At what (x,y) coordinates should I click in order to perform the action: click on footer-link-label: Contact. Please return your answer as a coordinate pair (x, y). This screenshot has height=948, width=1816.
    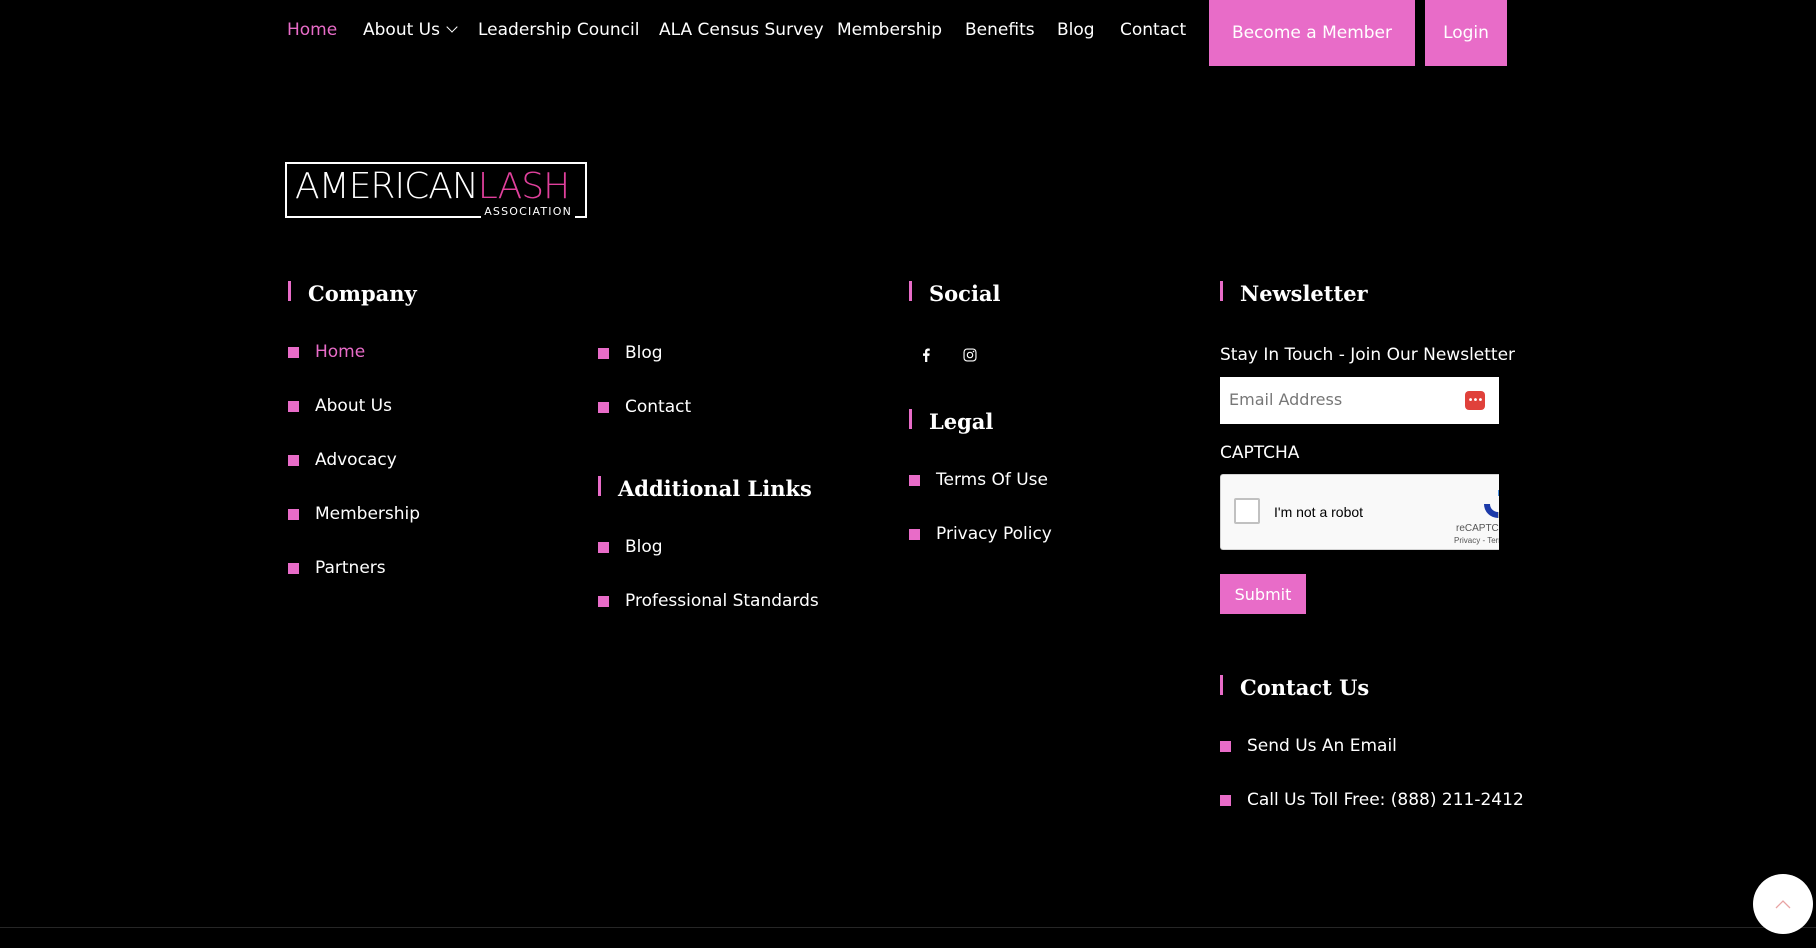
    Looking at the image, I should click on (658, 407).